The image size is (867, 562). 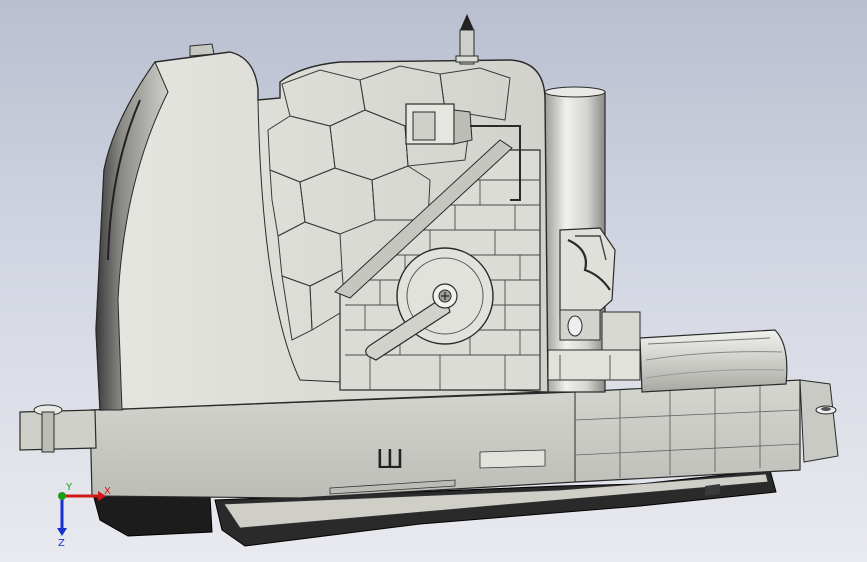 I want to click on y-axis-dot, so click(x=62, y=496).